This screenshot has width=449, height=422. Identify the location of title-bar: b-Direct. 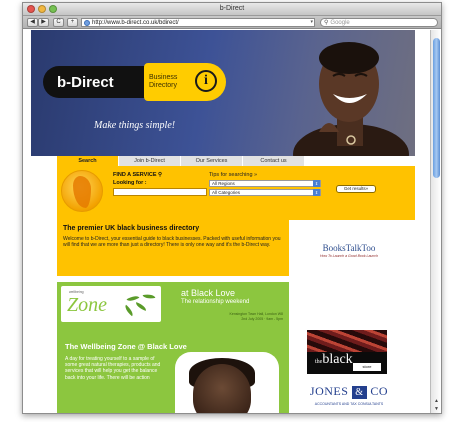
(232, 9).